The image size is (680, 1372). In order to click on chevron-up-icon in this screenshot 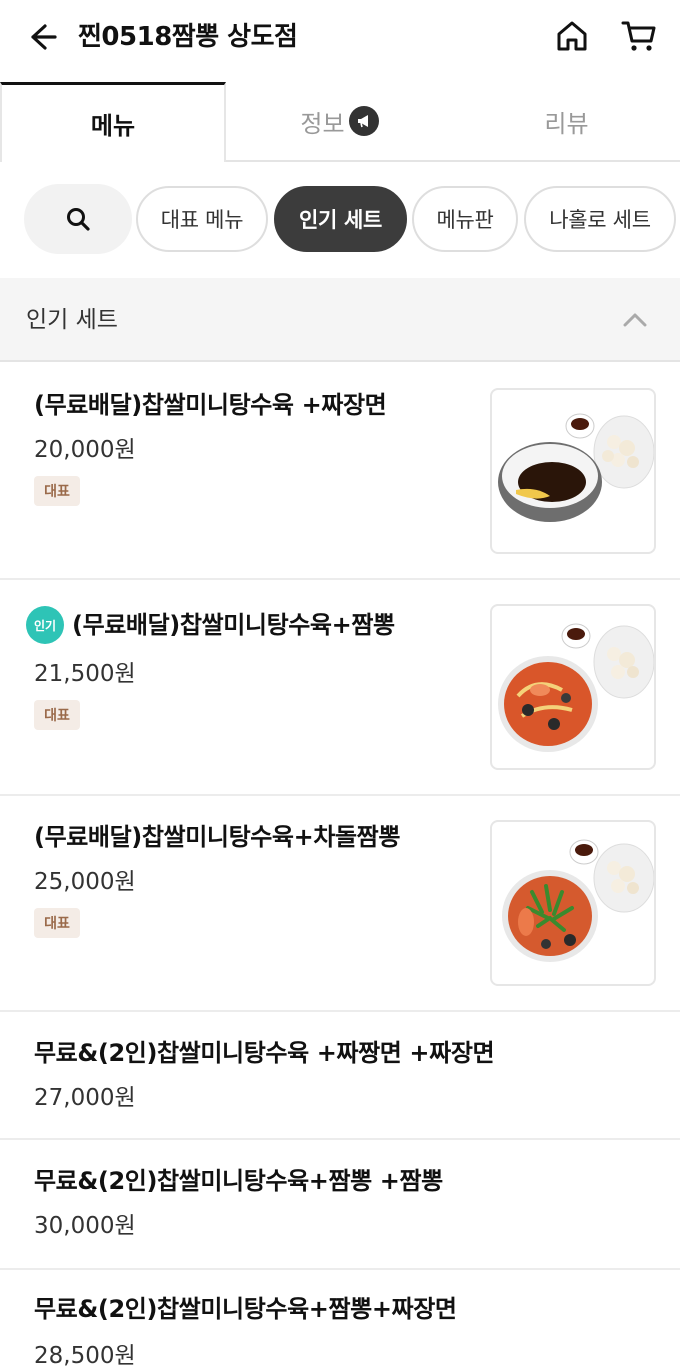, I will do `click(635, 320)`.